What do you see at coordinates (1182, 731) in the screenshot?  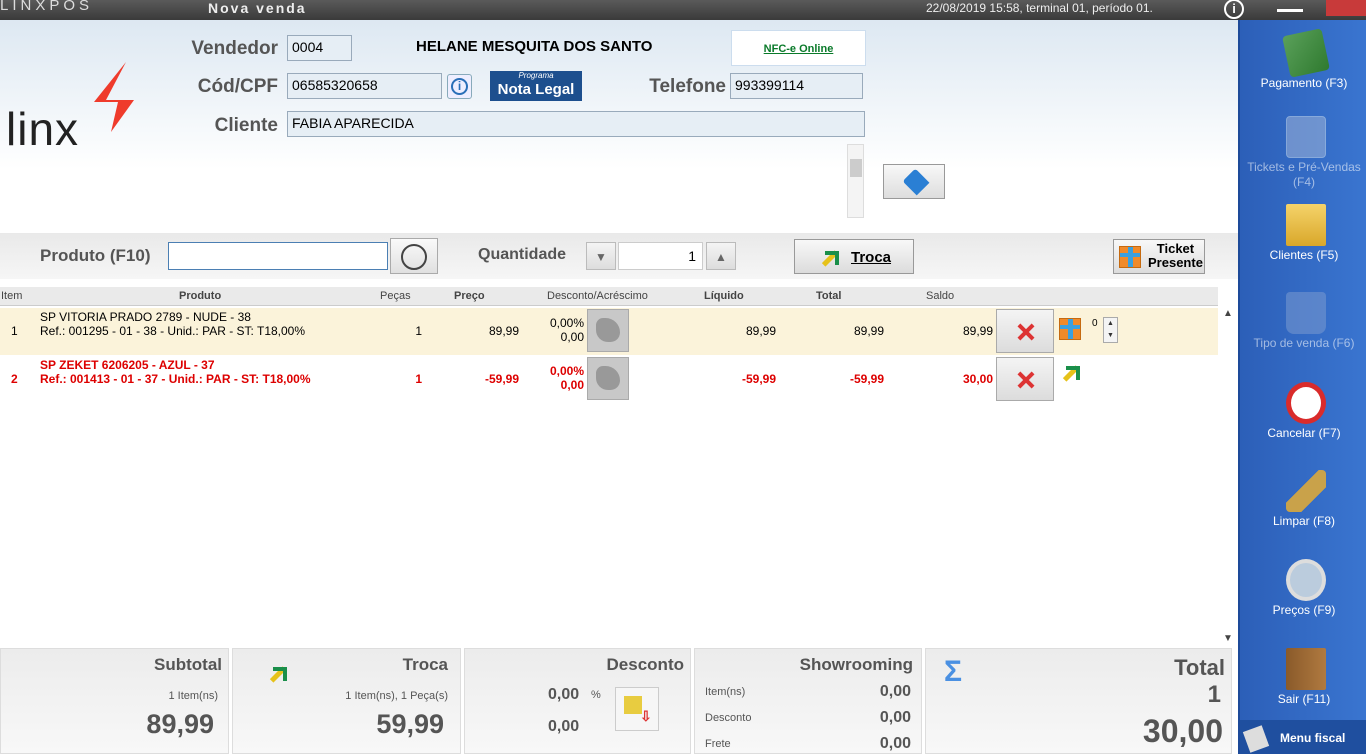 I see `total-value: 30,00` at bounding box center [1182, 731].